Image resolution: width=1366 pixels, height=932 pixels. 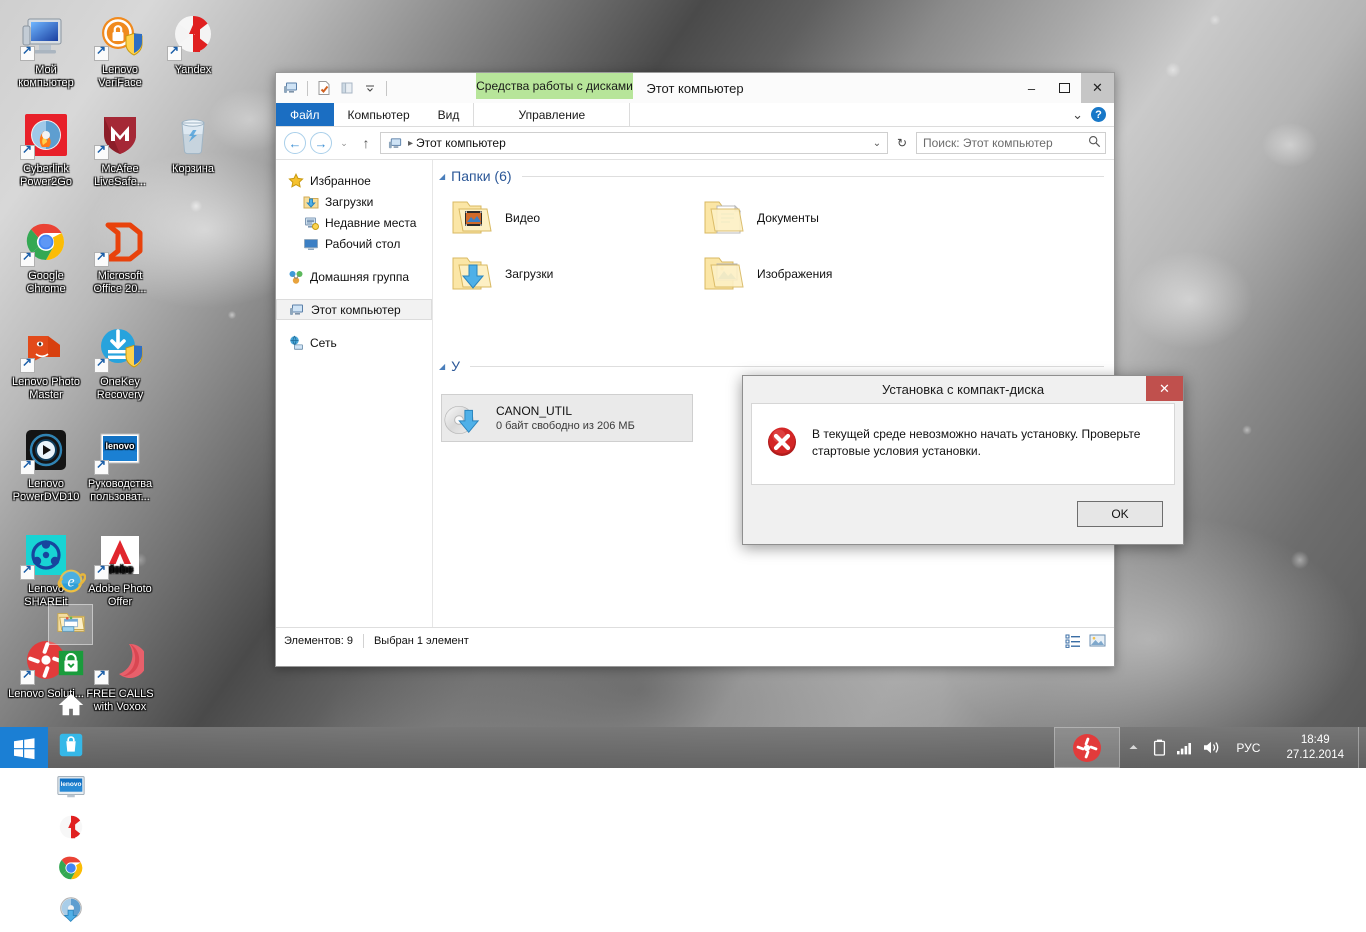 What do you see at coordinates (1094, 143) in the screenshot?
I see `search-icon` at bounding box center [1094, 143].